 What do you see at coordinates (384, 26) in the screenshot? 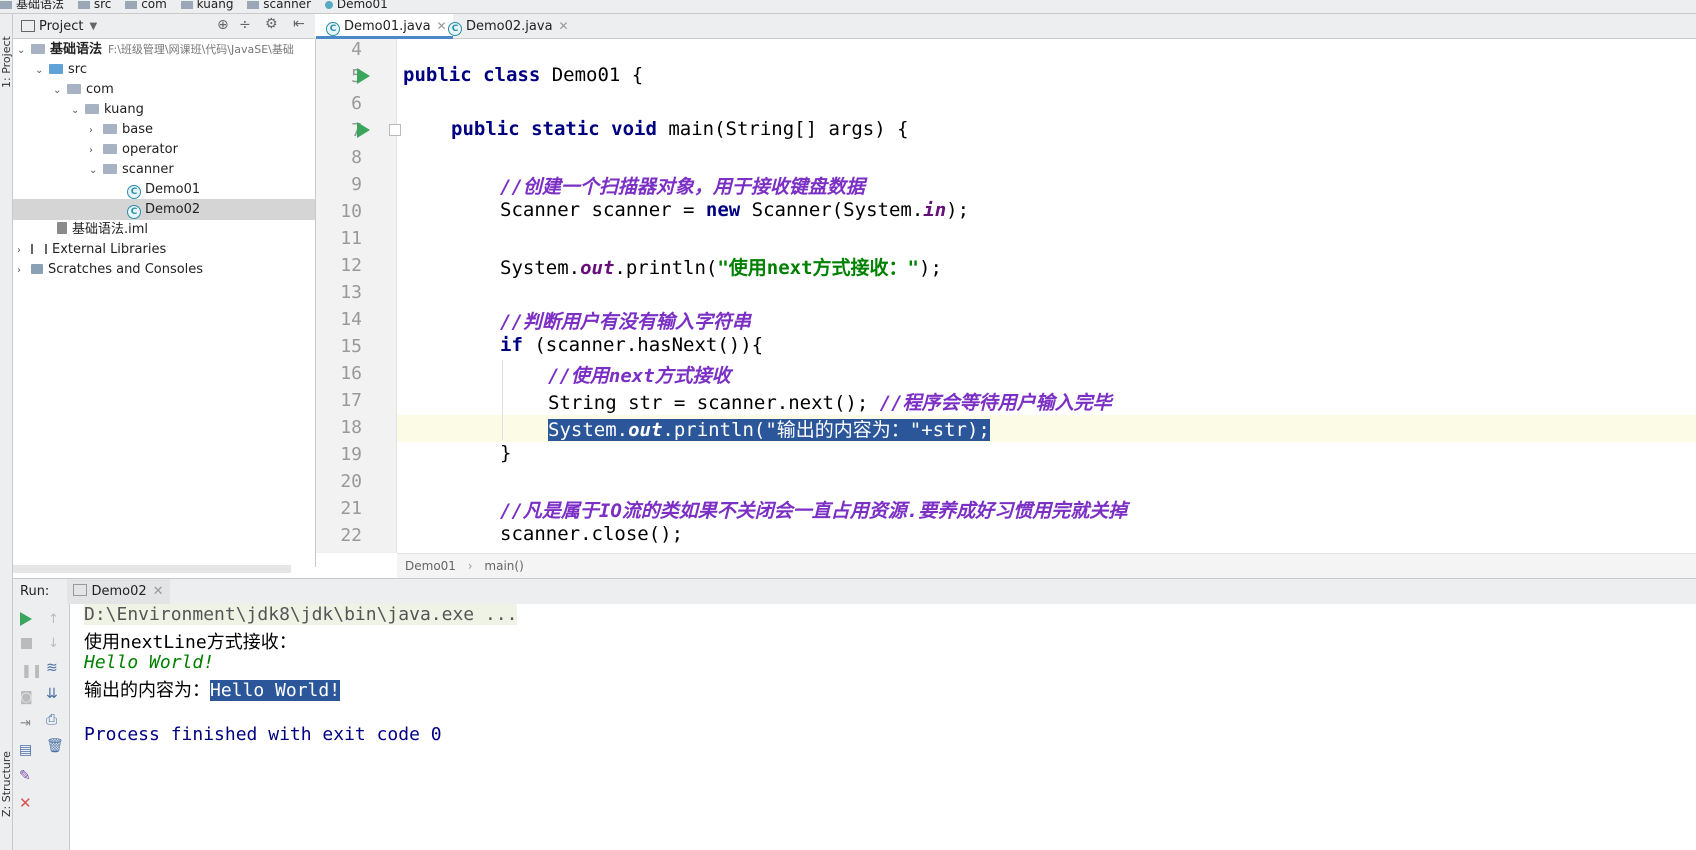
I see `tab-demo01-java: C Demo01.java ✕` at bounding box center [384, 26].